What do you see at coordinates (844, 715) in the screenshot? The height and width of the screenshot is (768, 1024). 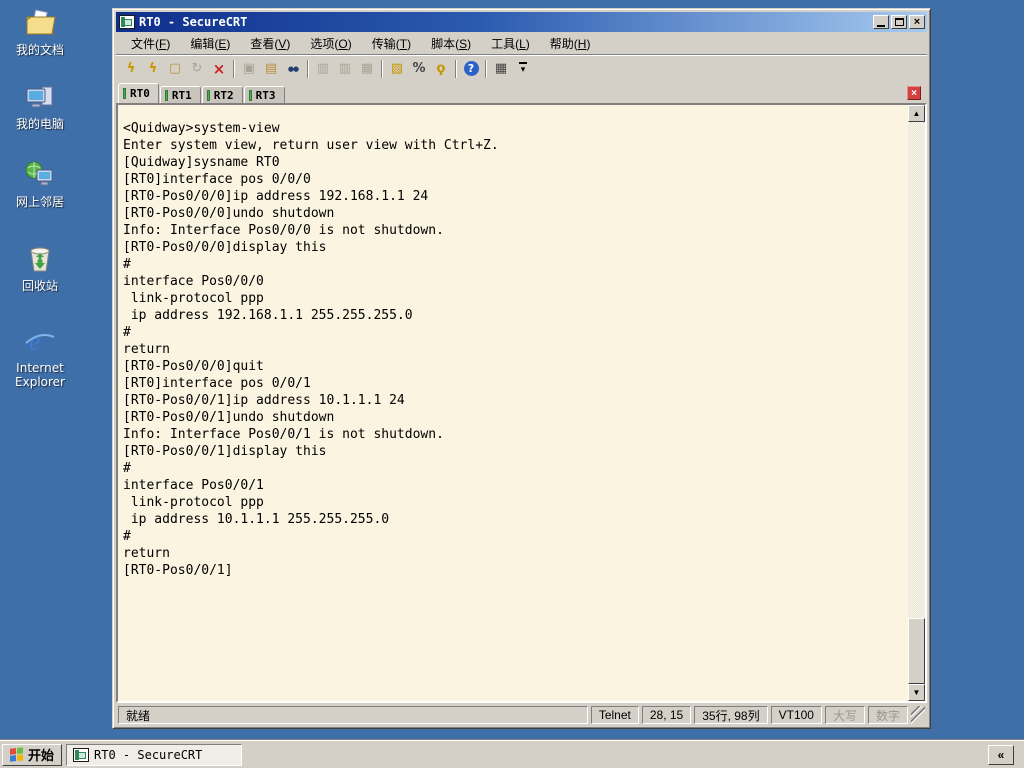 I see `status-caps-lock: 大写` at bounding box center [844, 715].